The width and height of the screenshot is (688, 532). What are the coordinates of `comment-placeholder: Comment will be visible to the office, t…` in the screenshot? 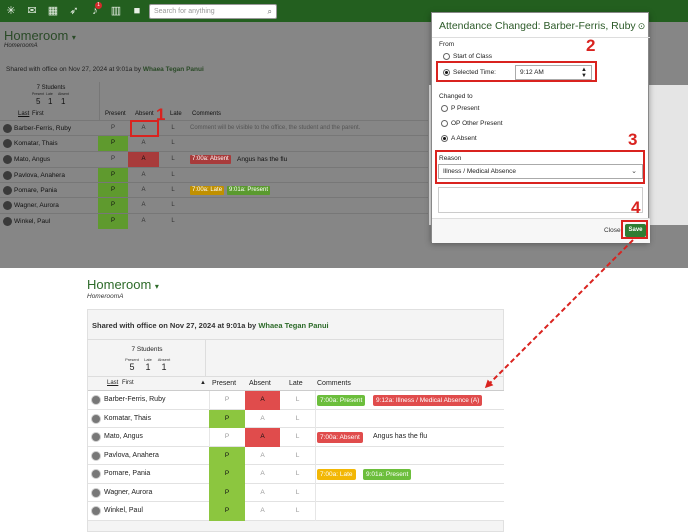 It's located at (275, 128).